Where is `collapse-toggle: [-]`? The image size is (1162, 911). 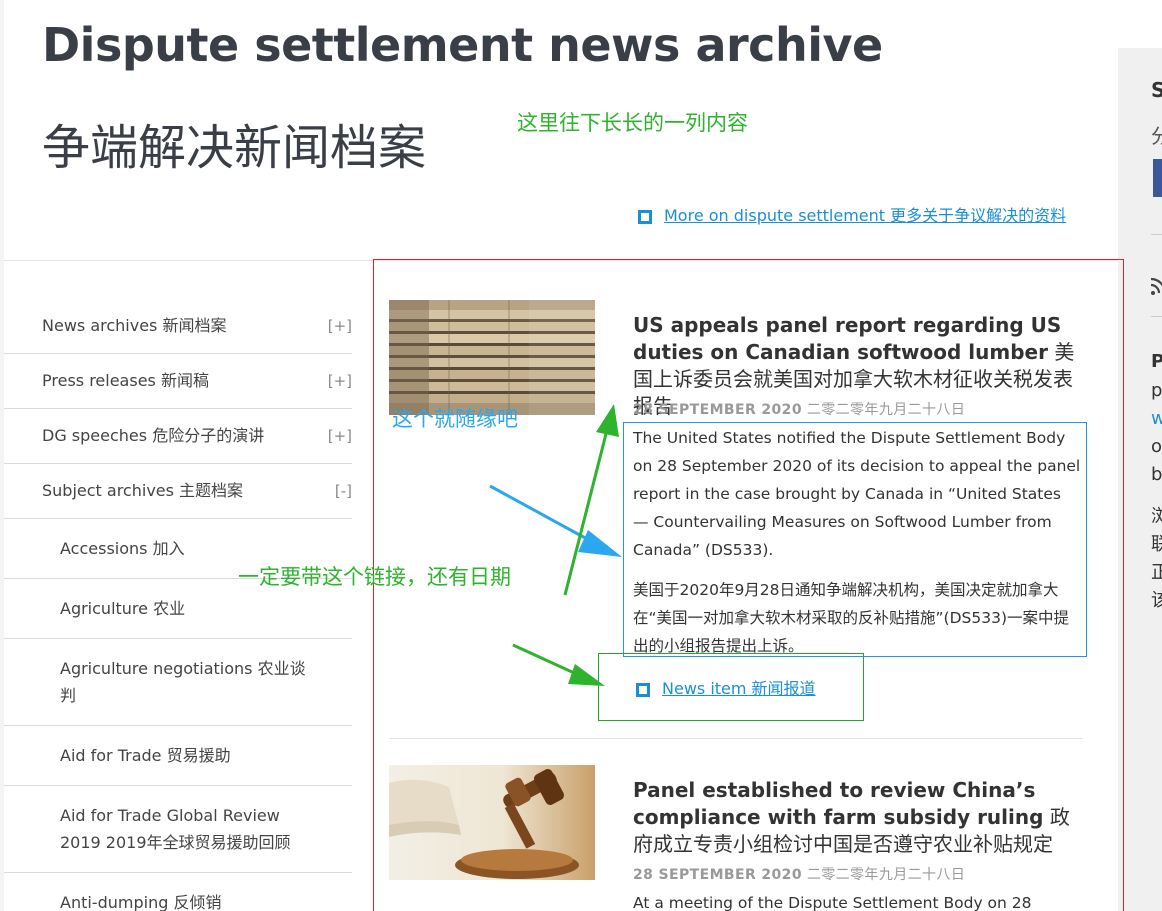 collapse-toggle: [-] is located at coordinates (343, 491).